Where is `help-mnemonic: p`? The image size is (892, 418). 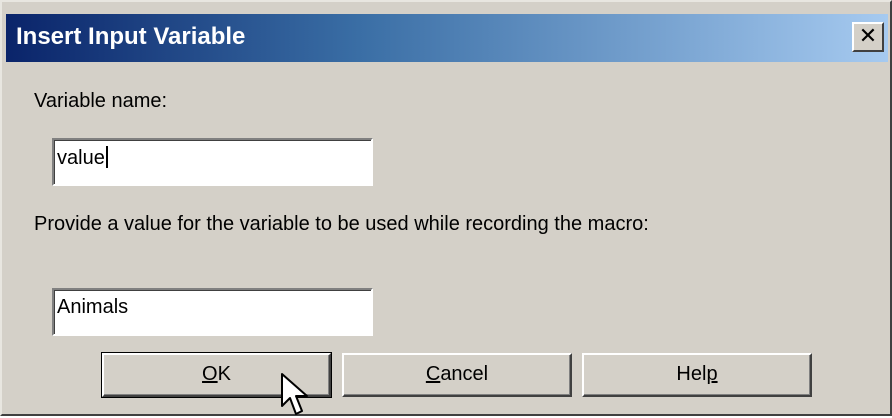 help-mnemonic: p is located at coordinates (712, 374).